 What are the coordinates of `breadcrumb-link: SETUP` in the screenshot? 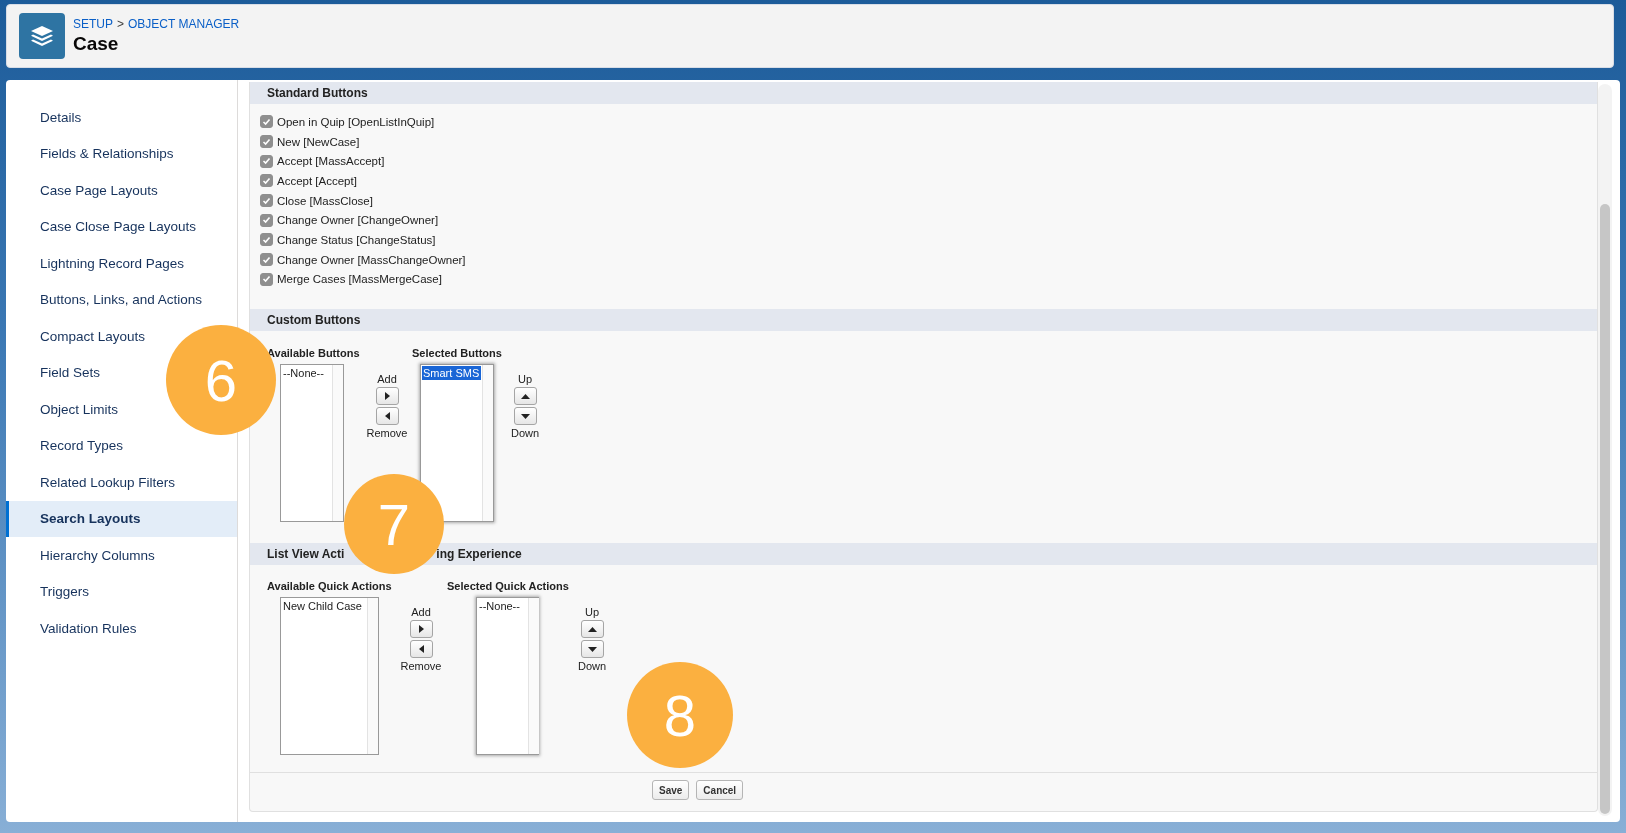 It's located at (93, 24).